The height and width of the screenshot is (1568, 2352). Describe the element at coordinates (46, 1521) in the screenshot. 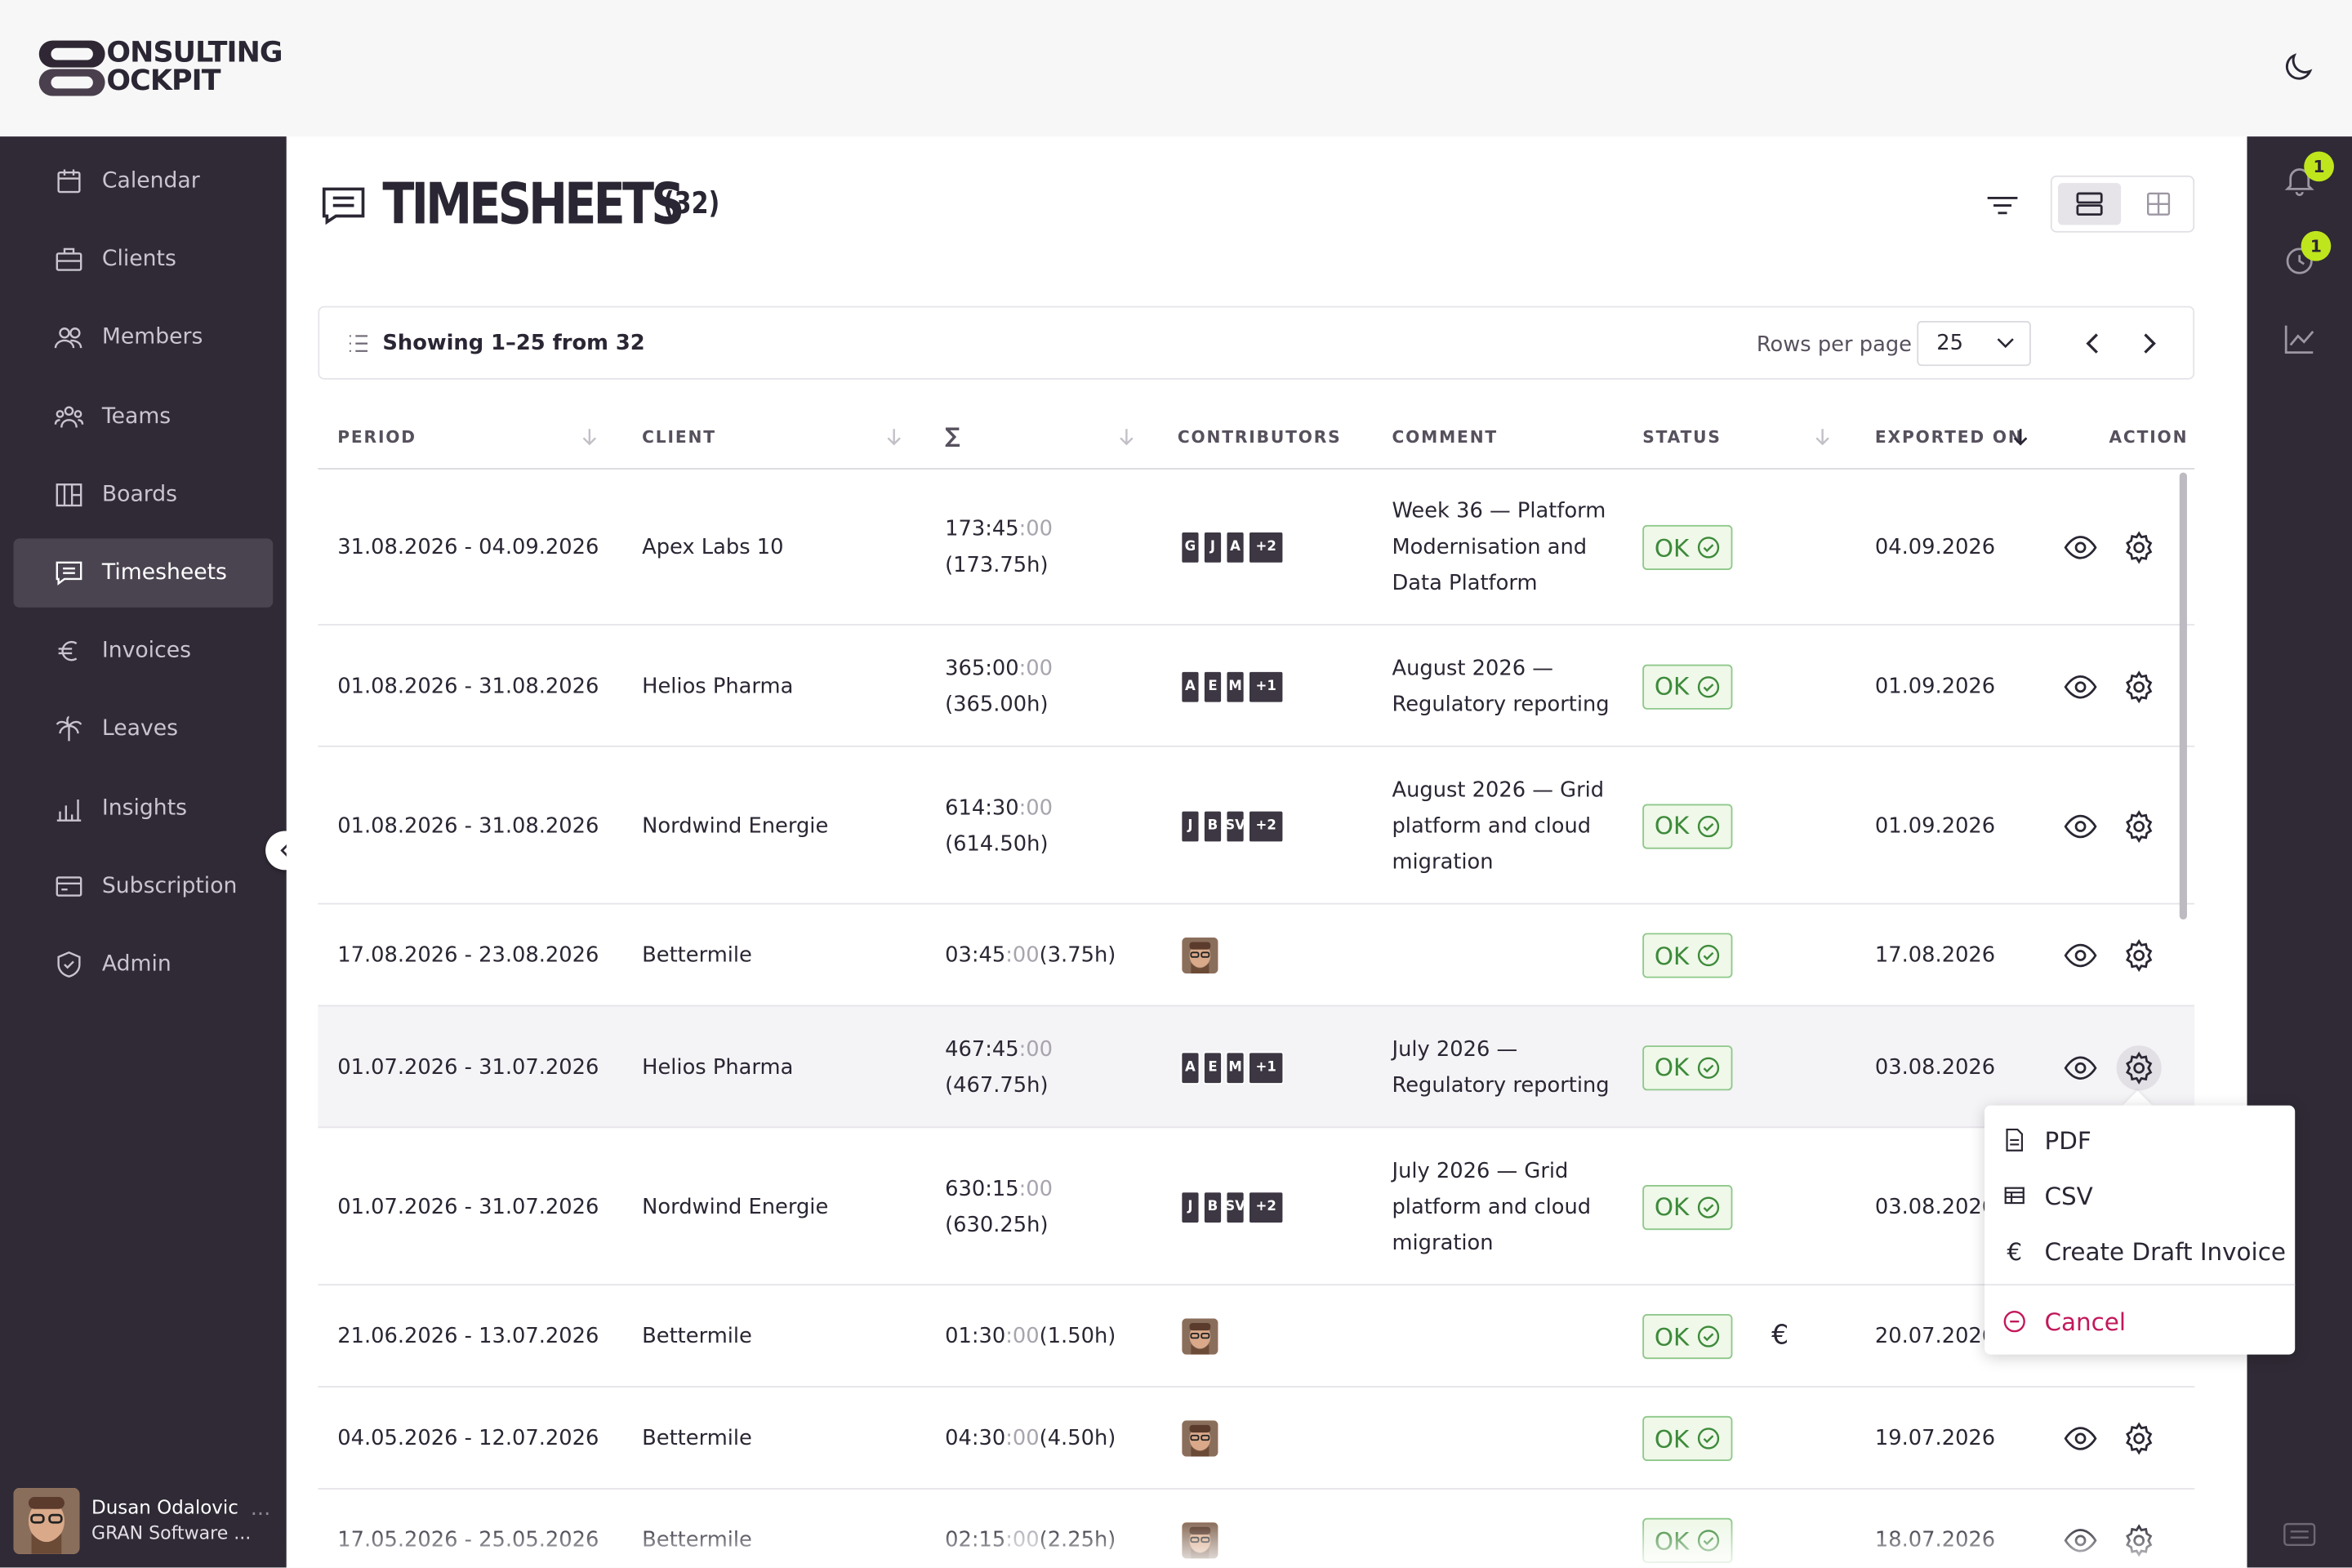

I see `avatar` at that location.